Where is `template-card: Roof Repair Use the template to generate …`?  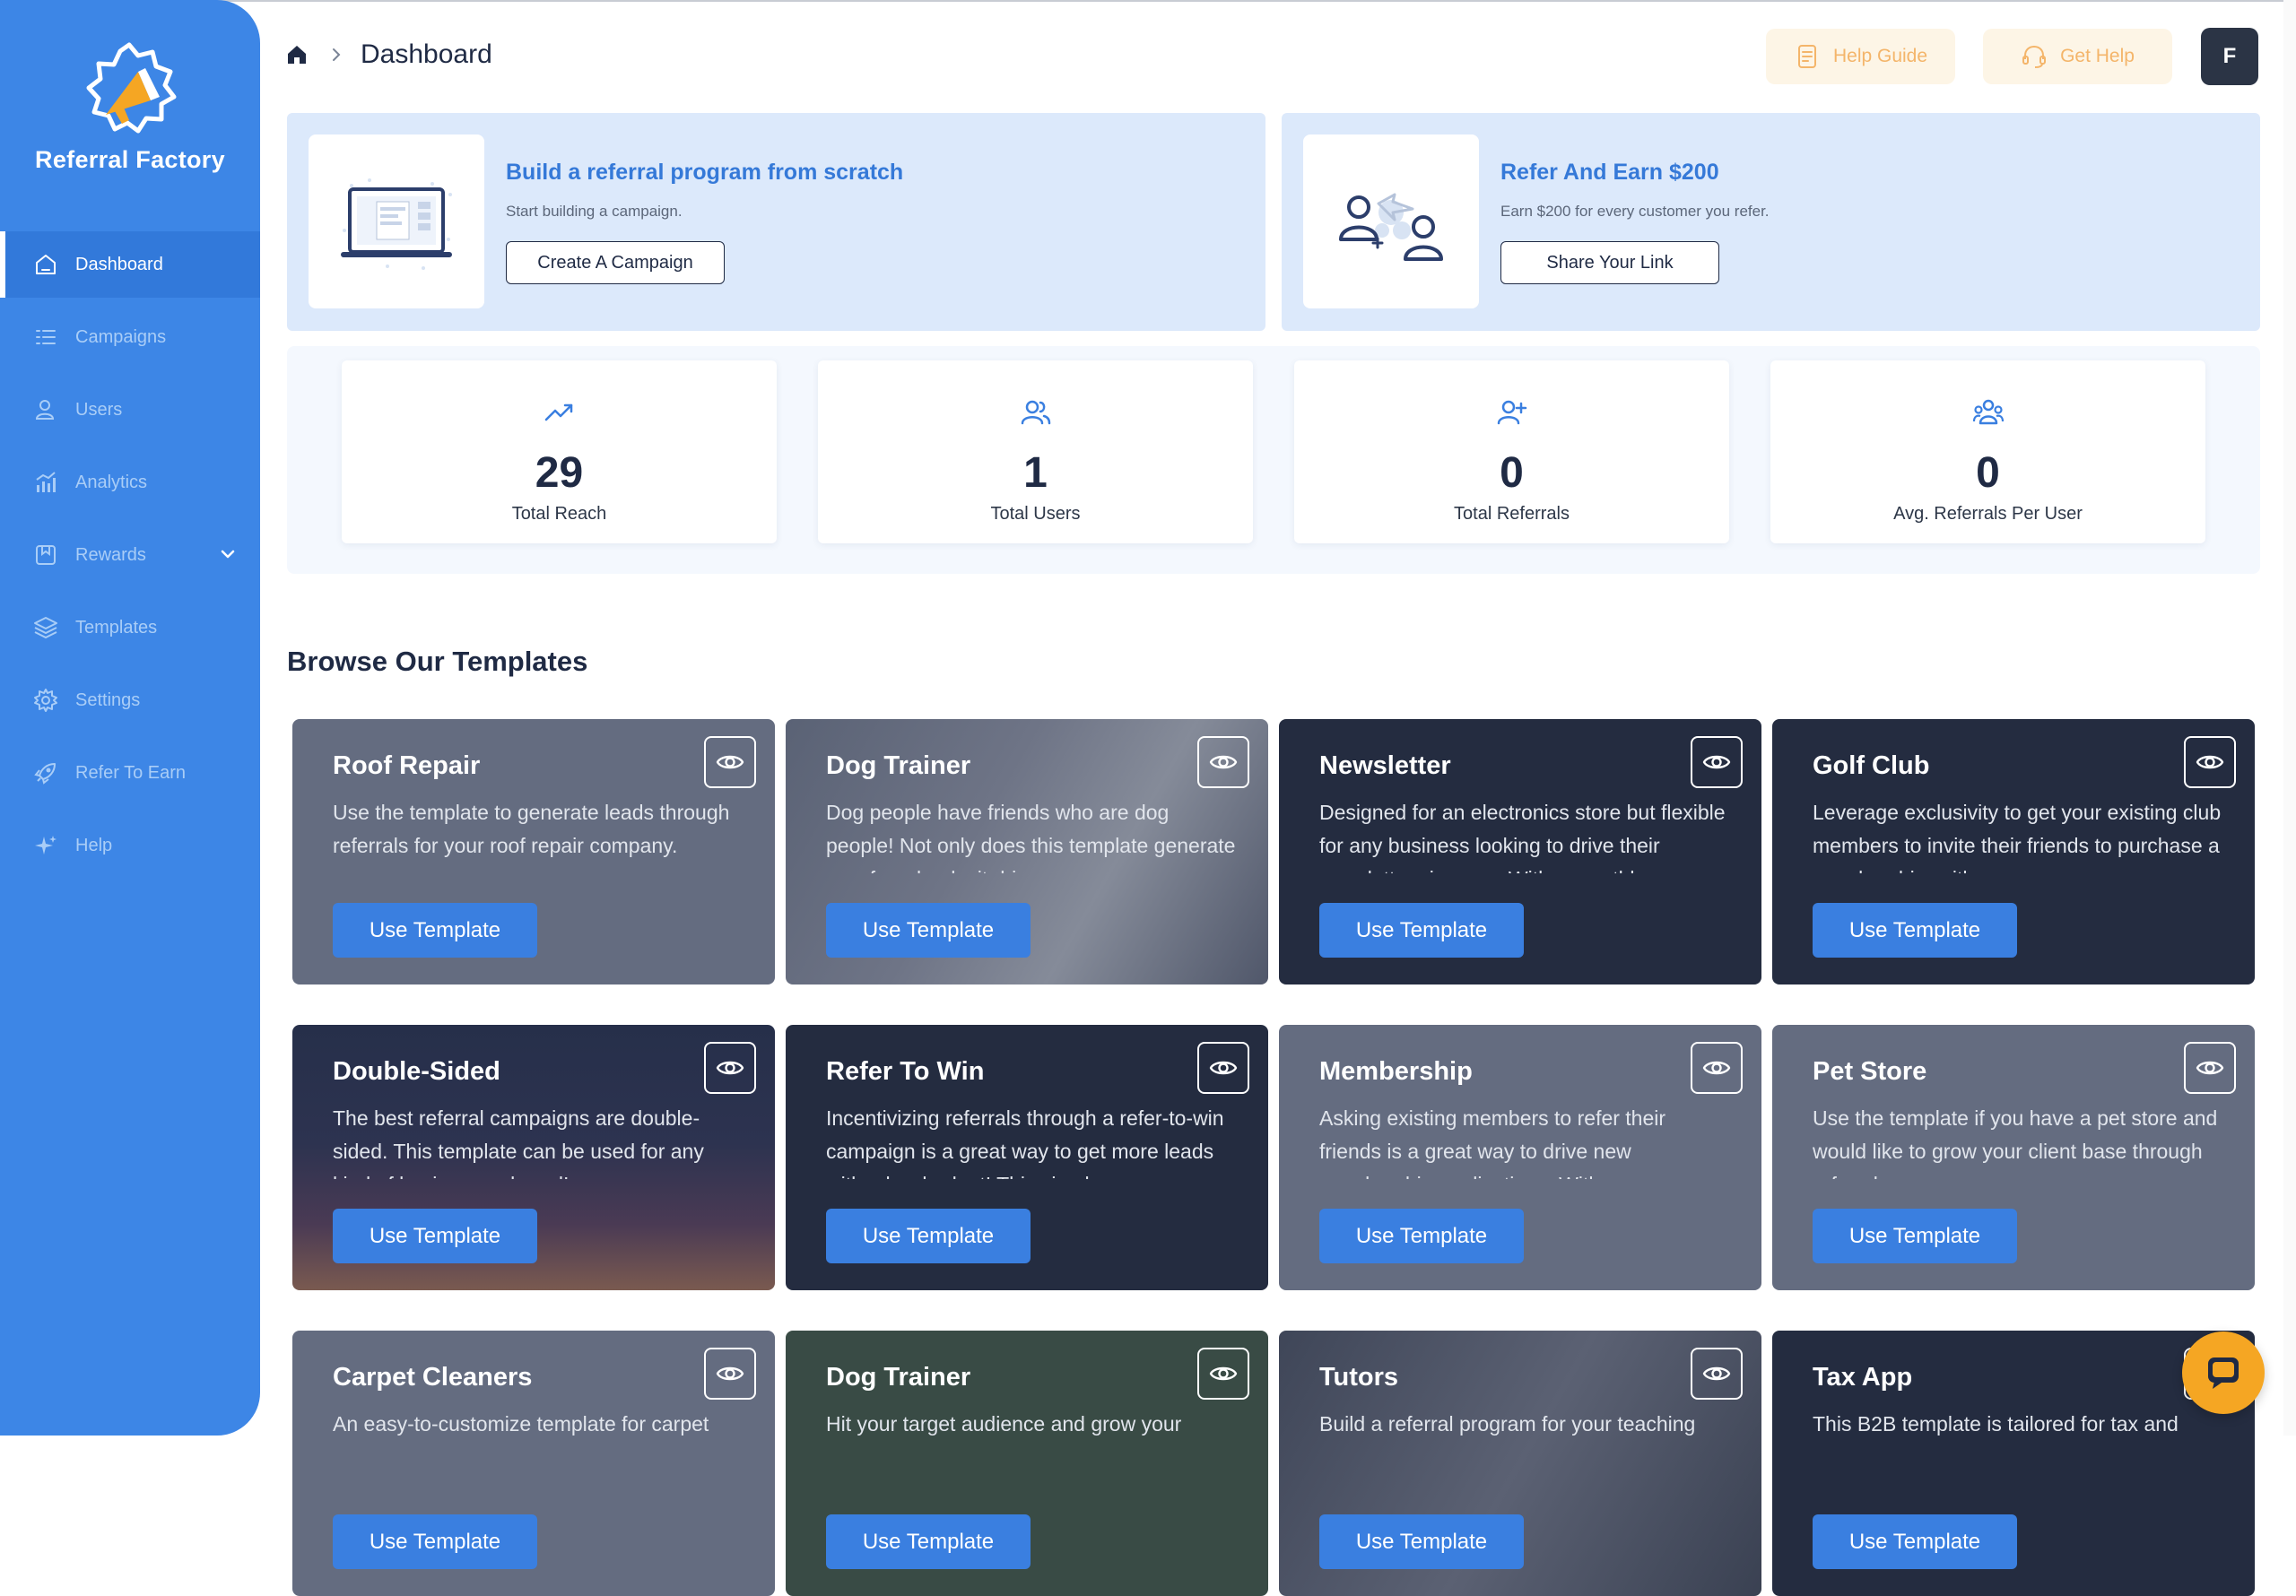 template-card: Roof Repair Use the template to generate … is located at coordinates (533, 851).